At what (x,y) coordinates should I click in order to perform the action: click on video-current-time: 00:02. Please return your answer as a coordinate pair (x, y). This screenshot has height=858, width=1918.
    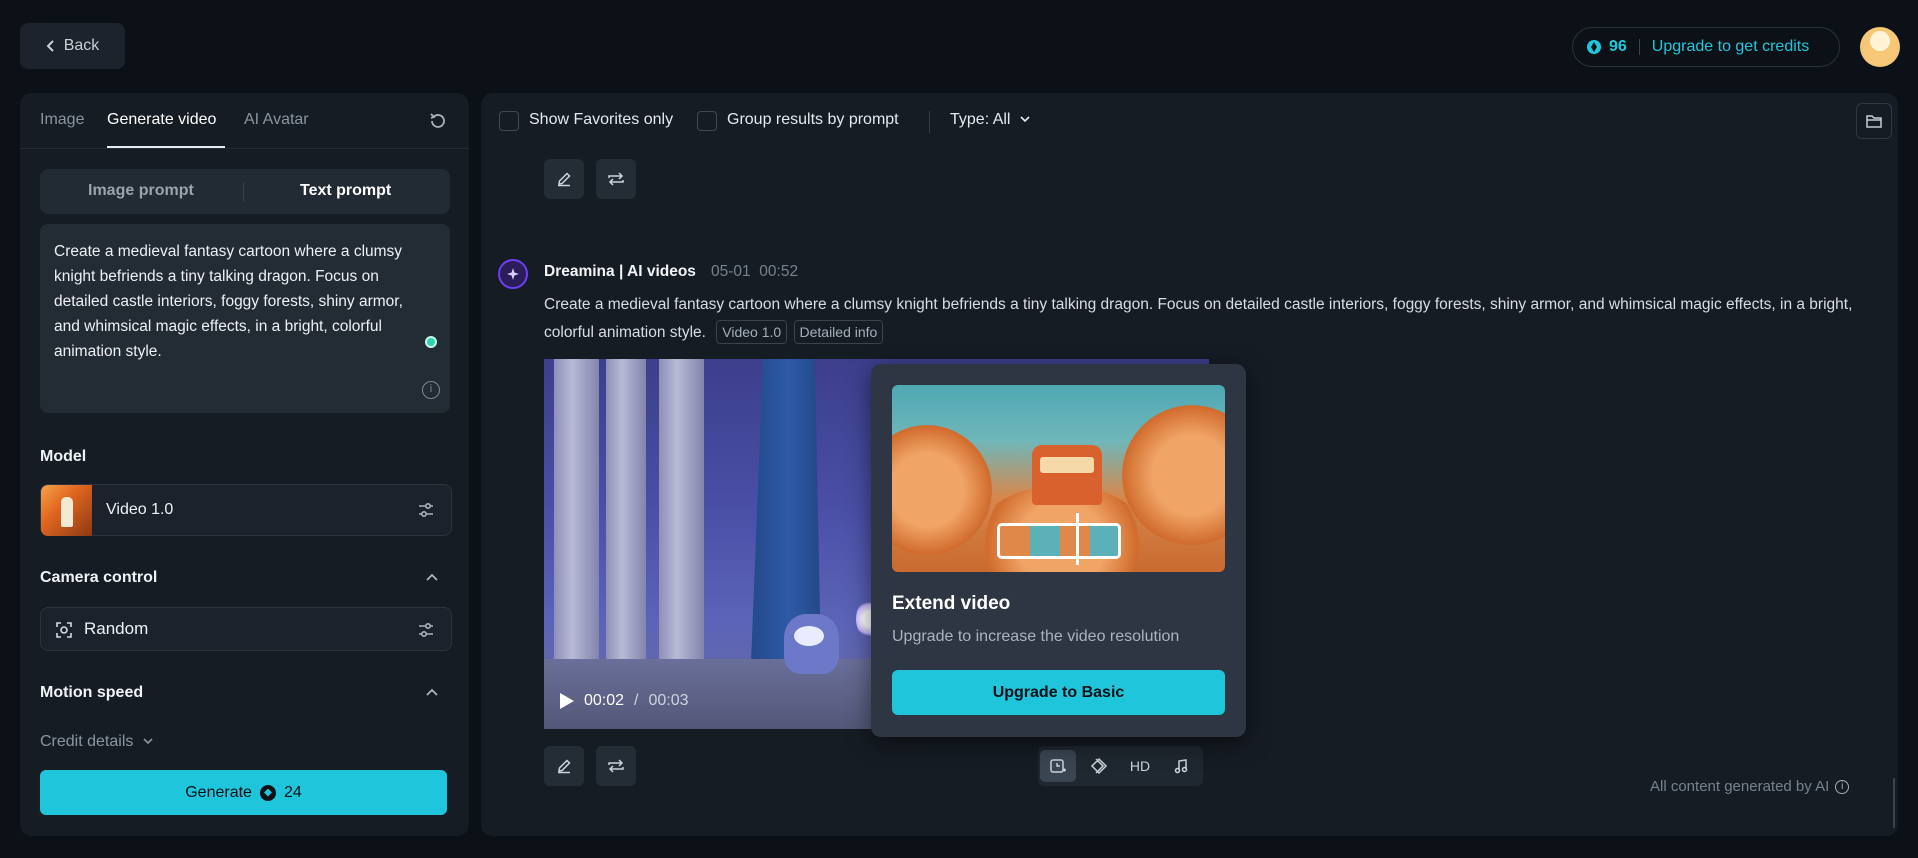
    Looking at the image, I should click on (604, 700).